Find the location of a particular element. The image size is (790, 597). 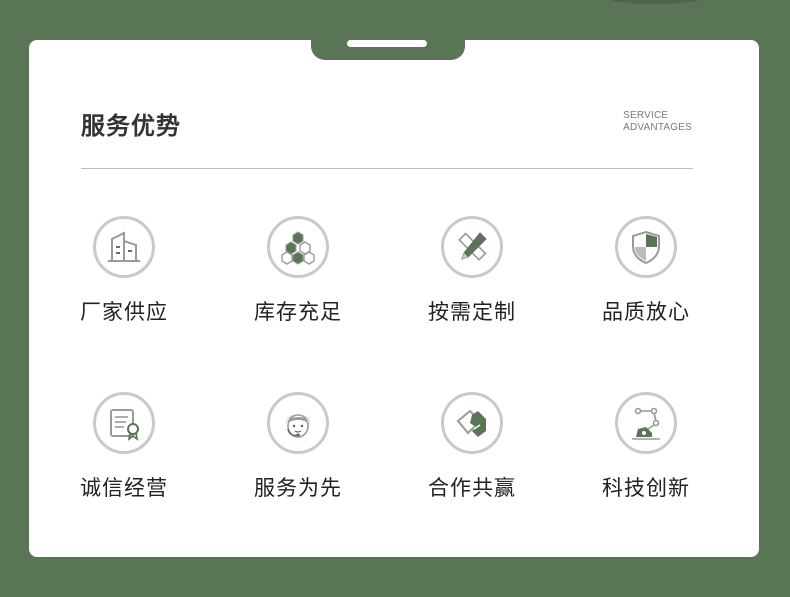

section-subtitle: SERVICE ADVANTAGES is located at coordinates (657, 122).